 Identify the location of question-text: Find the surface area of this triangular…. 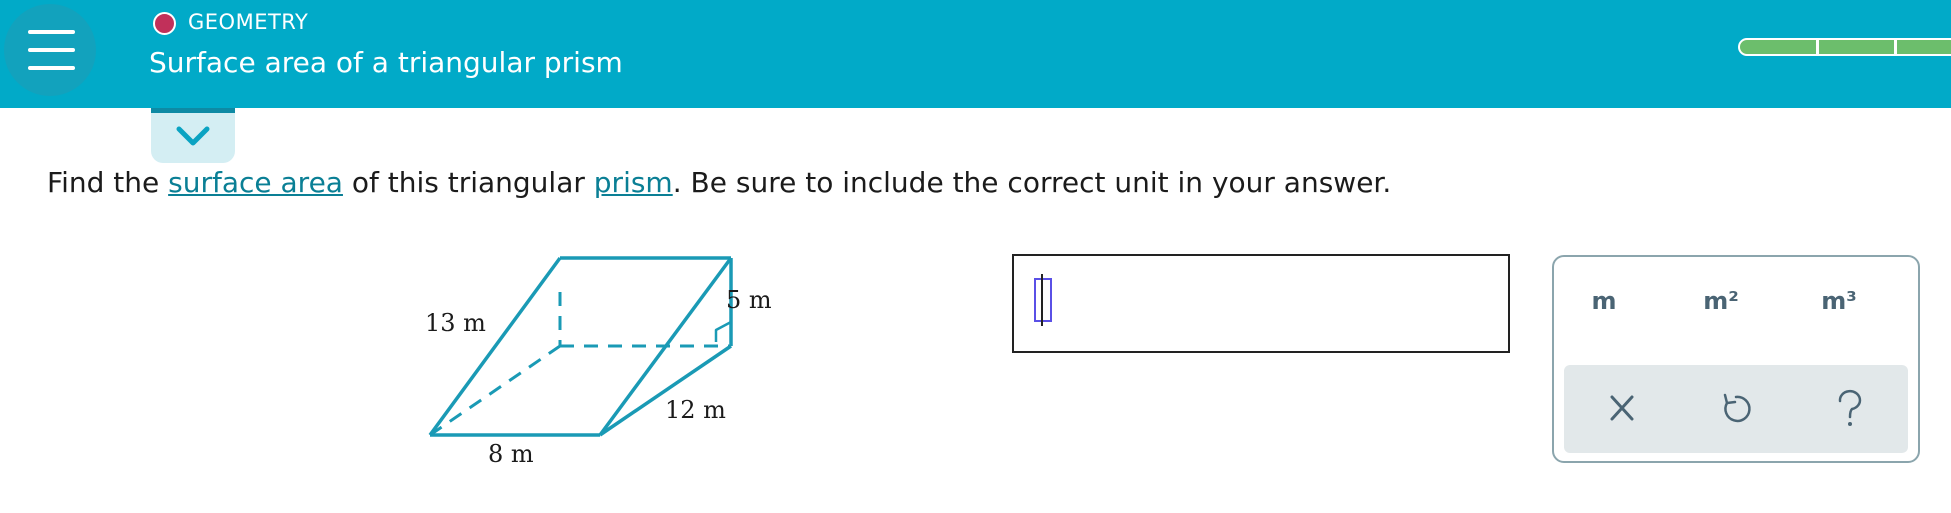
(719, 182).